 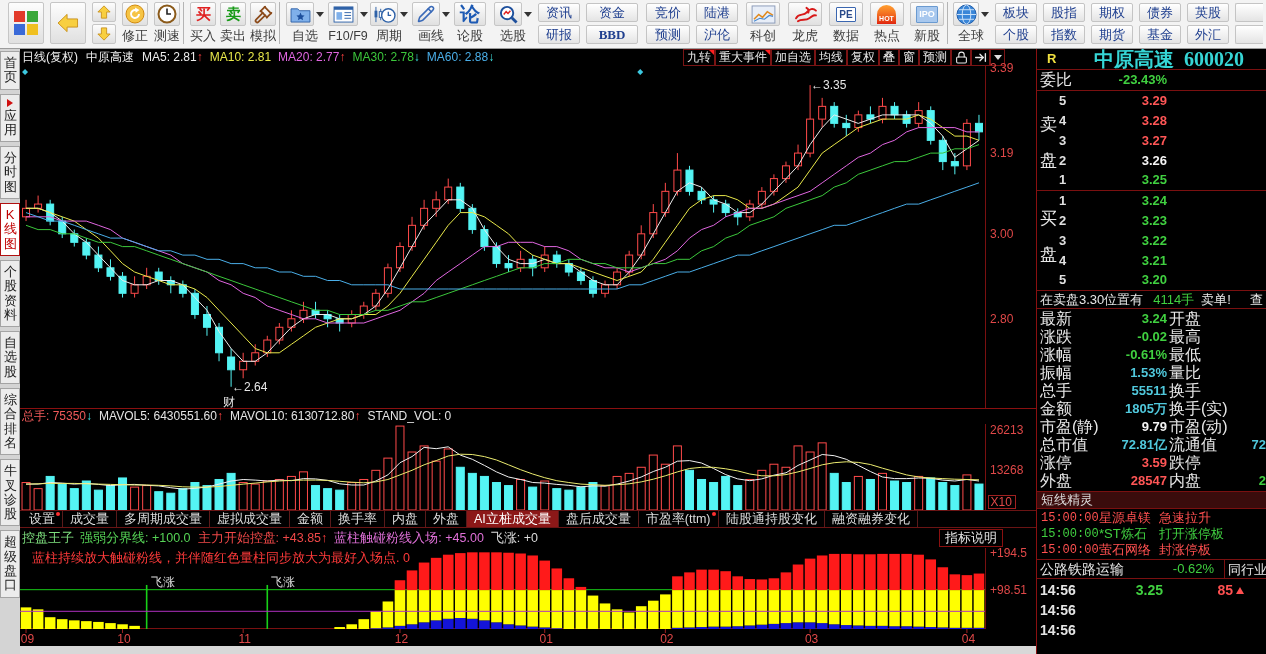 What do you see at coordinates (1208, 34) in the screenshot?
I see `toolbar-button: 外汇` at bounding box center [1208, 34].